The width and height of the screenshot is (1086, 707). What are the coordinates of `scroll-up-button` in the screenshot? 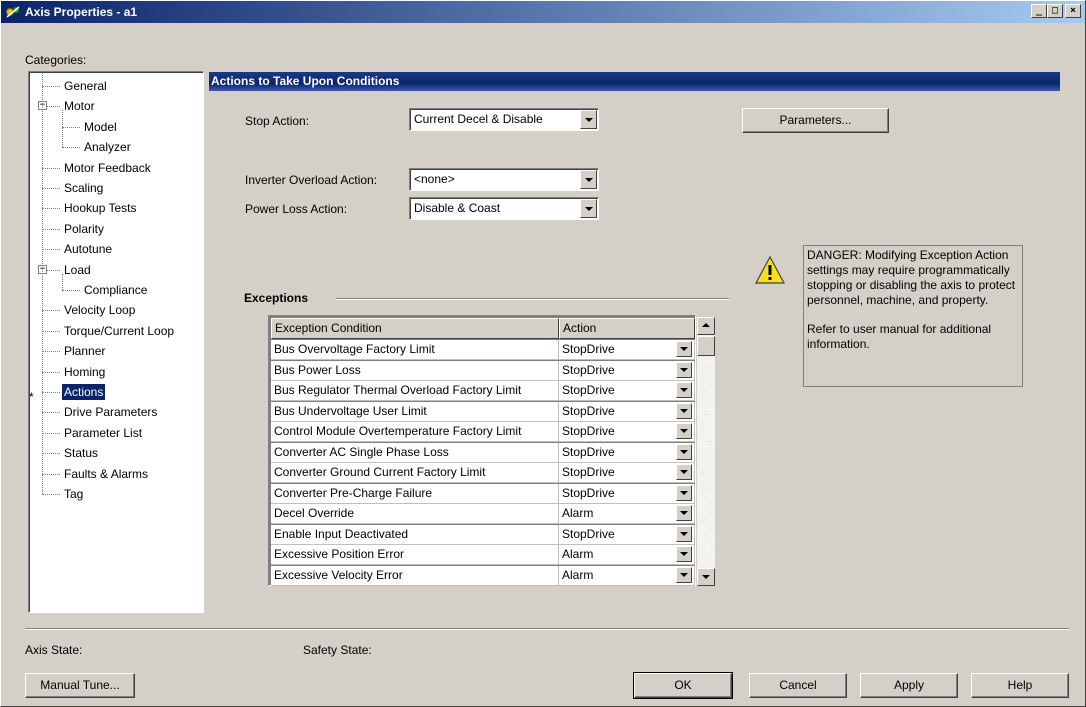 It's located at (706, 326).